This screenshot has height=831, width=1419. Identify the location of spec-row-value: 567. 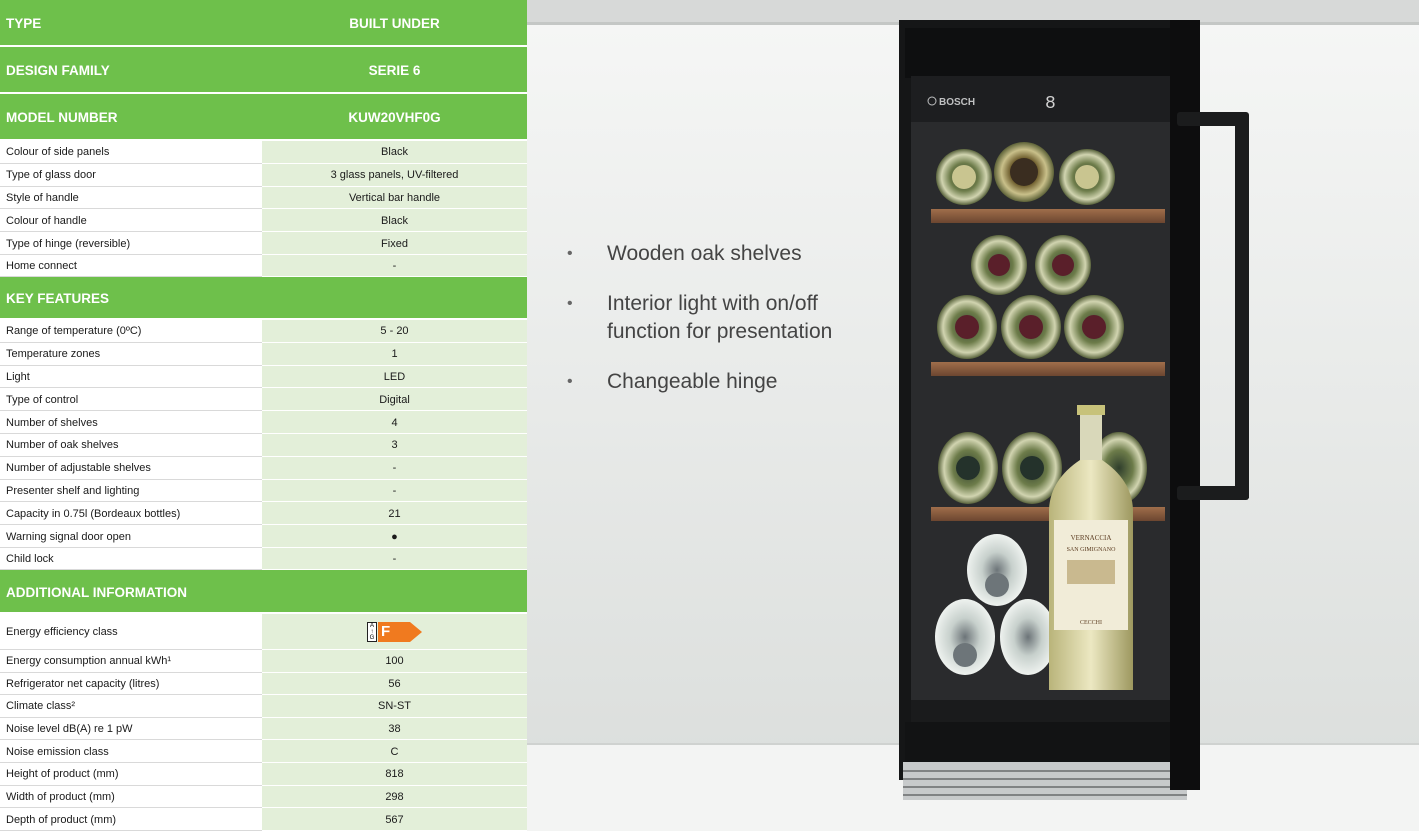
(394, 819).